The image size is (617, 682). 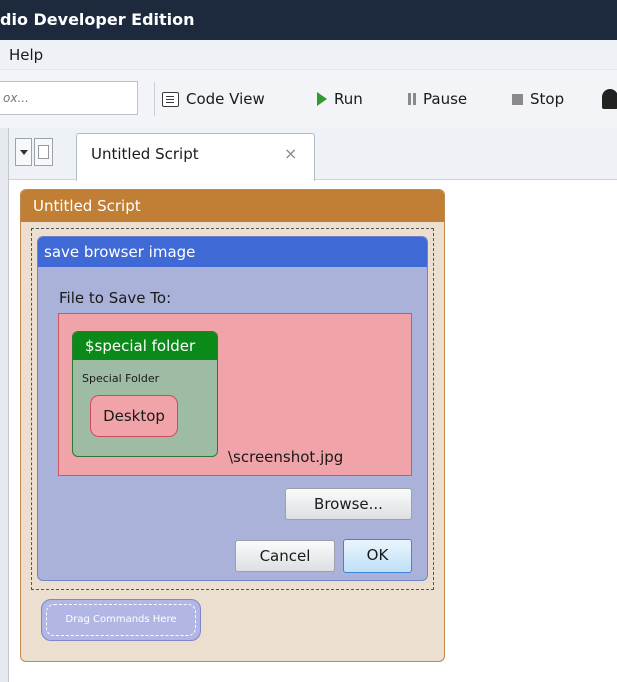 I want to click on tab-strip: Untitled Script ×, so click(x=313, y=154).